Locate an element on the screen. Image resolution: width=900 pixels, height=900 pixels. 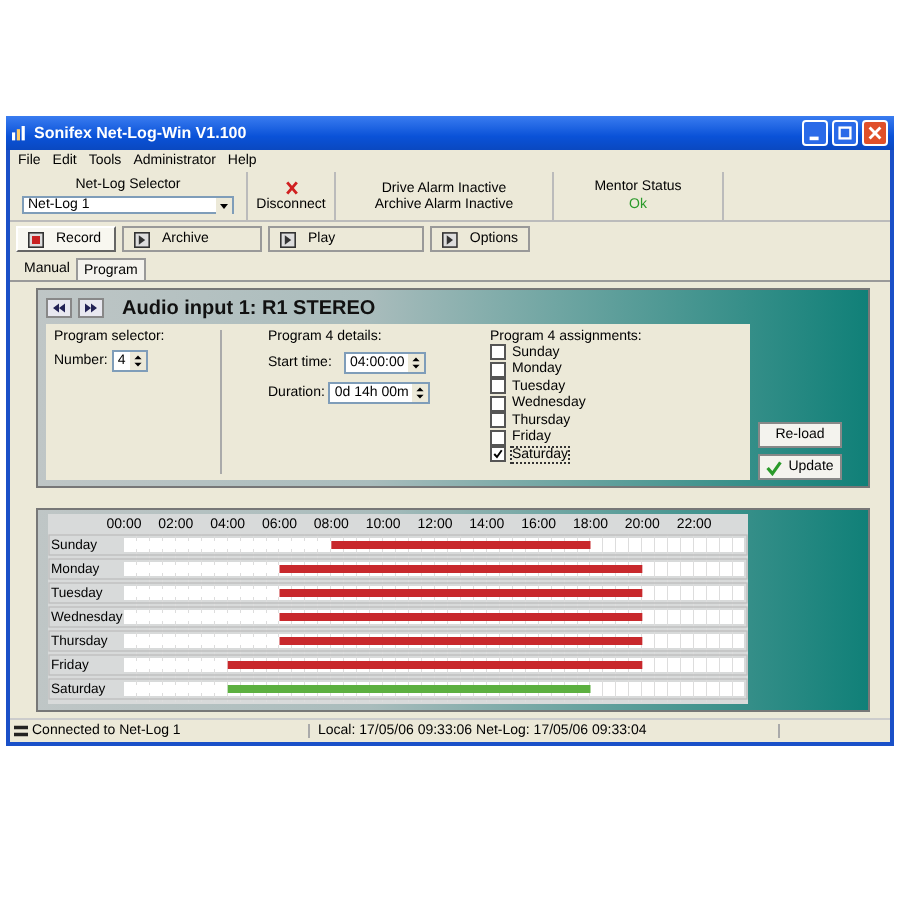
panel-title: Audio input 1: R1 STEREO is located at coordinates (249, 308).